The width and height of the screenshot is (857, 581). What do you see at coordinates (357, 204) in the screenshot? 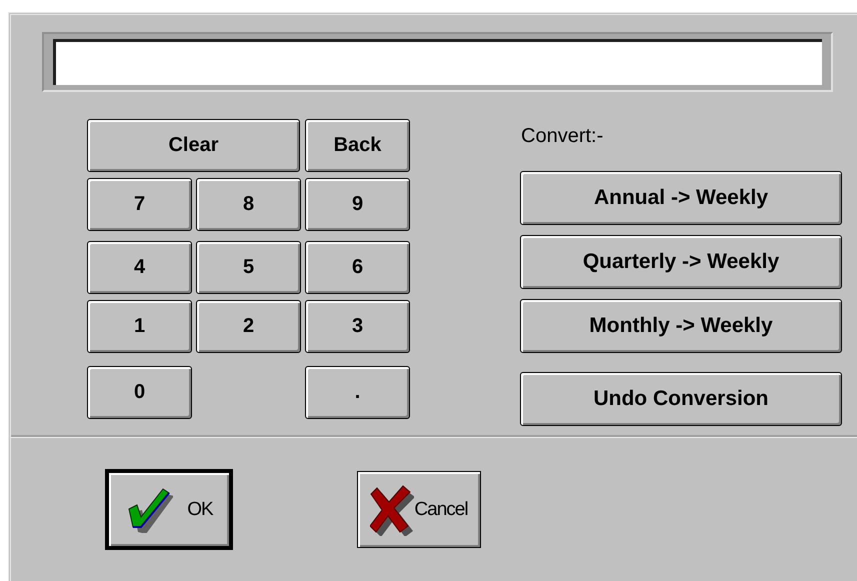
I see `keypad-key: 9` at bounding box center [357, 204].